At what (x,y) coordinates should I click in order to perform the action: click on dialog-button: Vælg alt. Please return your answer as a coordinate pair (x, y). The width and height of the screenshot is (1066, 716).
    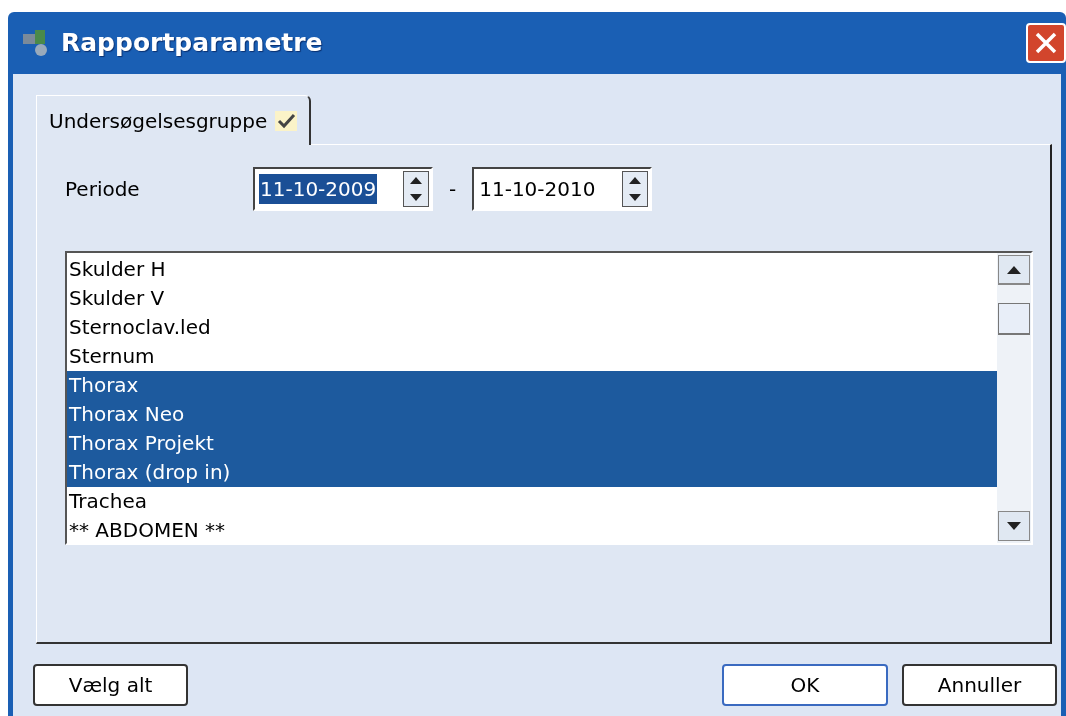
    Looking at the image, I should click on (110, 685).